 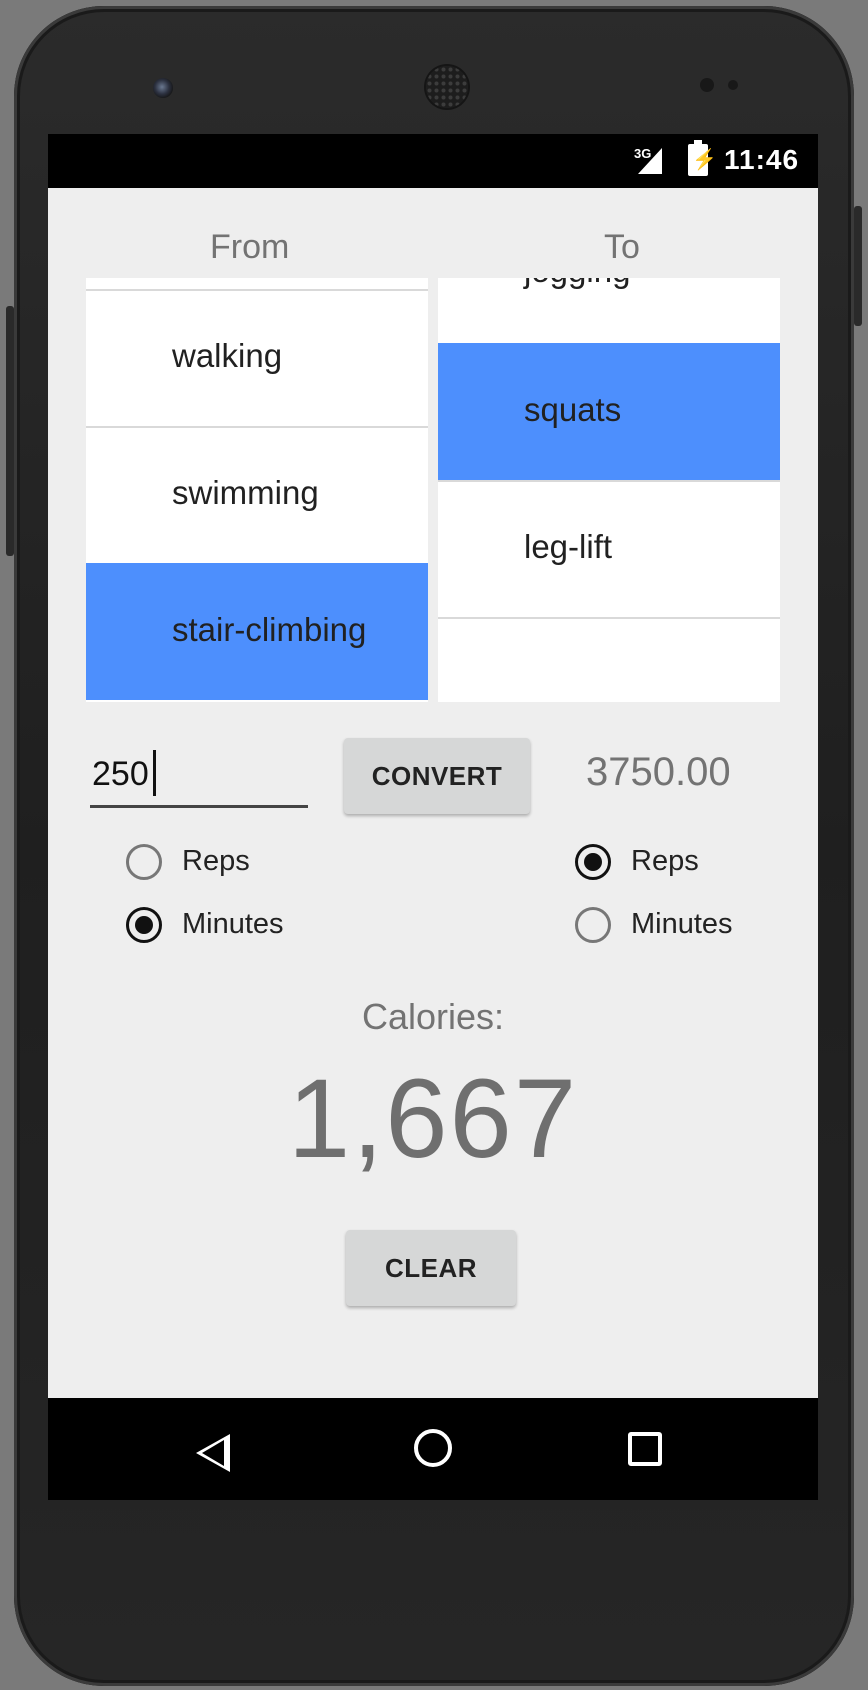 I want to click on to-exercise-list: jogging squats leg-lift, so click(x=609, y=490).